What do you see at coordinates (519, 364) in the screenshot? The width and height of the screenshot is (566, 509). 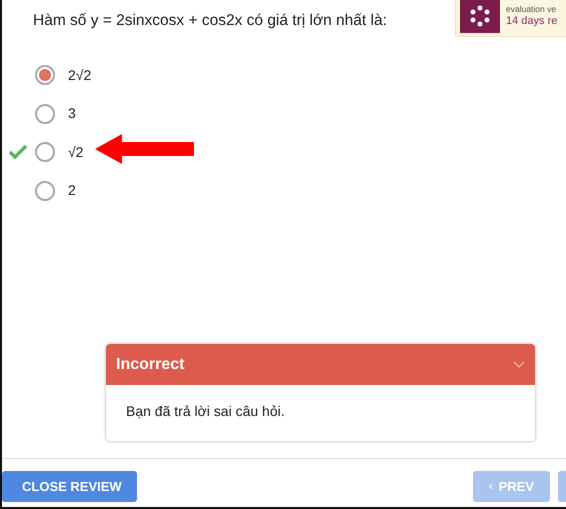 I see `chevron-down-icon` at bounding box center [519, 364].